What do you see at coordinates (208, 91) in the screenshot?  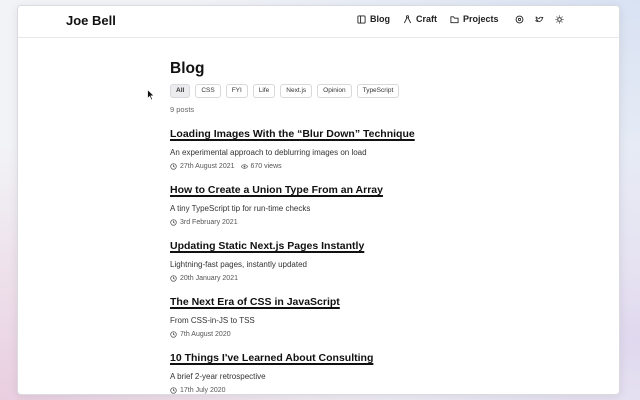 I see `tag-css: CSS` at bounding box center [208, 91].